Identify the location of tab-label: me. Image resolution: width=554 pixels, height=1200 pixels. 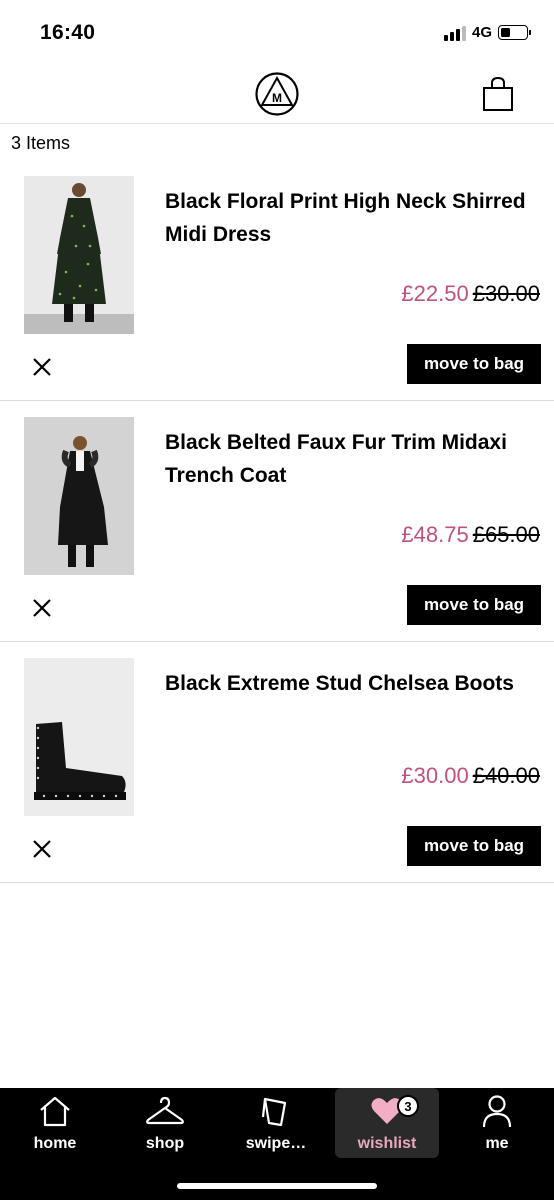
(497, 1143).